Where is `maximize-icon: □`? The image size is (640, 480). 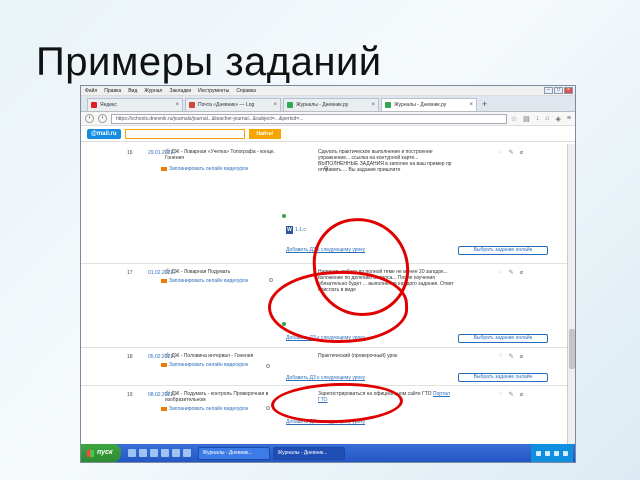 maximize-icon: □ is located at coordinates (558, 90).